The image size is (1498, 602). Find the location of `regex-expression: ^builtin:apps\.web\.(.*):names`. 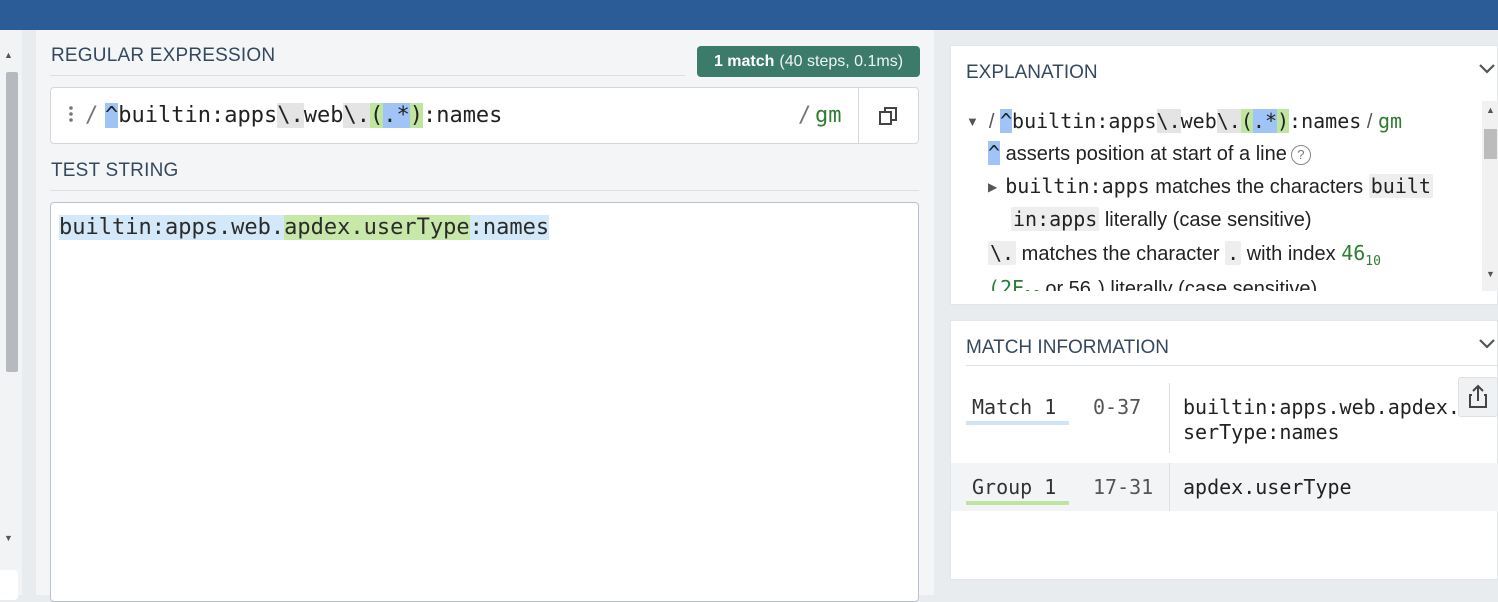

regex-expression: ^builtin:apps\.web\.(.*):names is located at coordinates (303, 115).